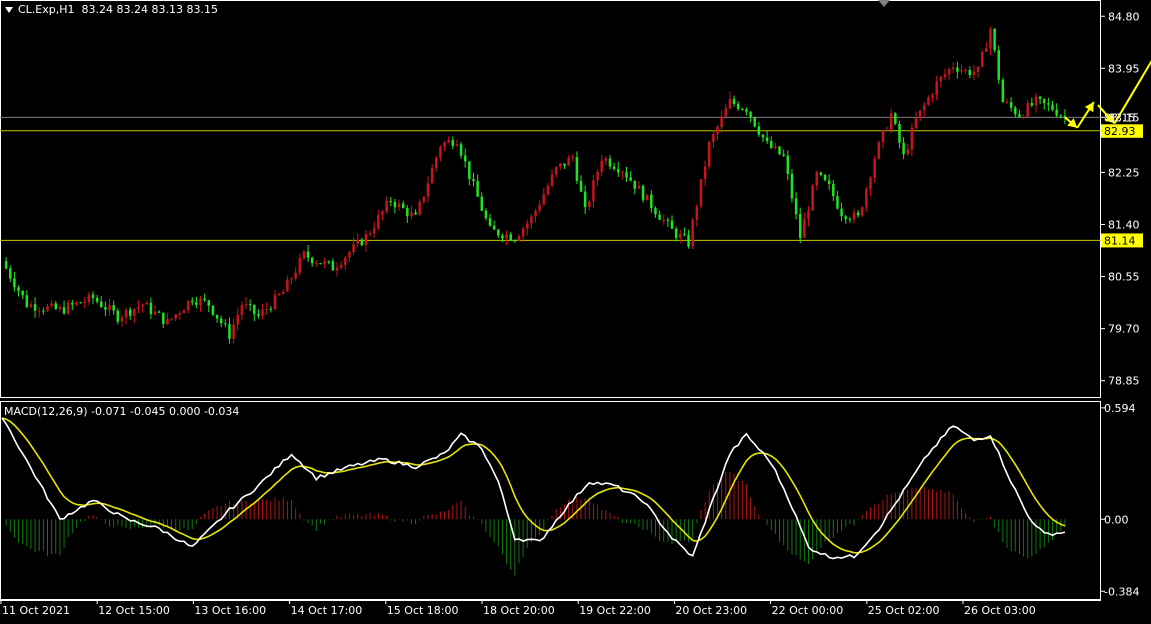 This screenshot has height=624, width=1151. I want to click on time-axis-label: 18 Oct 20:00, so click(519, 610).